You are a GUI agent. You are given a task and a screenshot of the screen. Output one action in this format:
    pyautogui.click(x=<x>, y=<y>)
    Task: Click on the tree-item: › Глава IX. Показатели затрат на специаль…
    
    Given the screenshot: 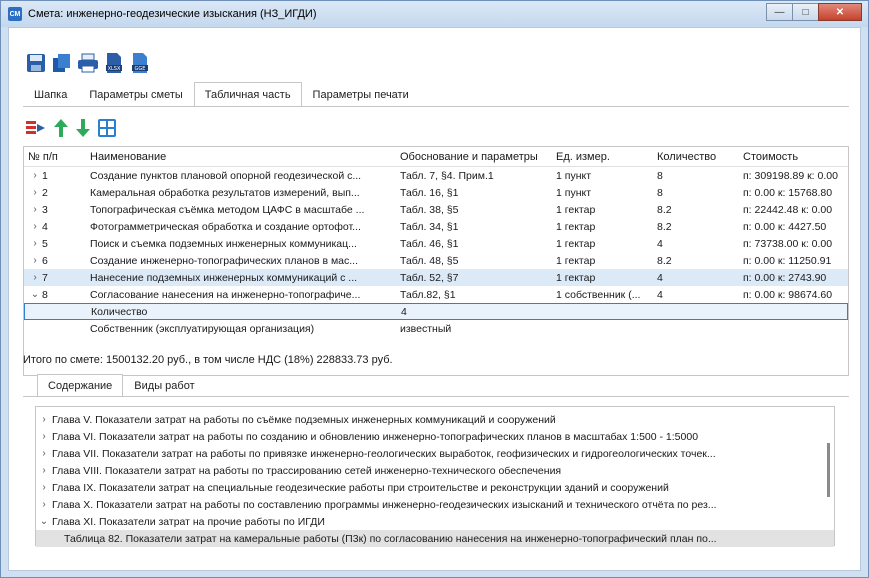 What is the action you would take?
    pyautogui.click(x=435, y=487)
    